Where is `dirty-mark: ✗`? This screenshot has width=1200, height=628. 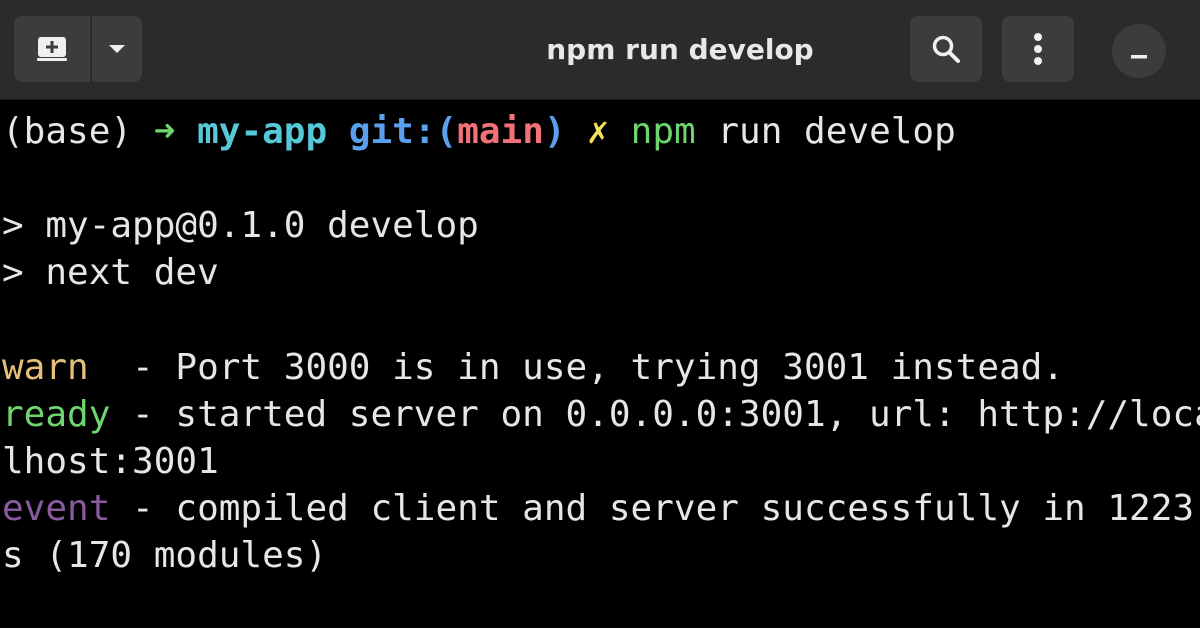 dirty-mark: ✗ is located at coordinates (598, 131).